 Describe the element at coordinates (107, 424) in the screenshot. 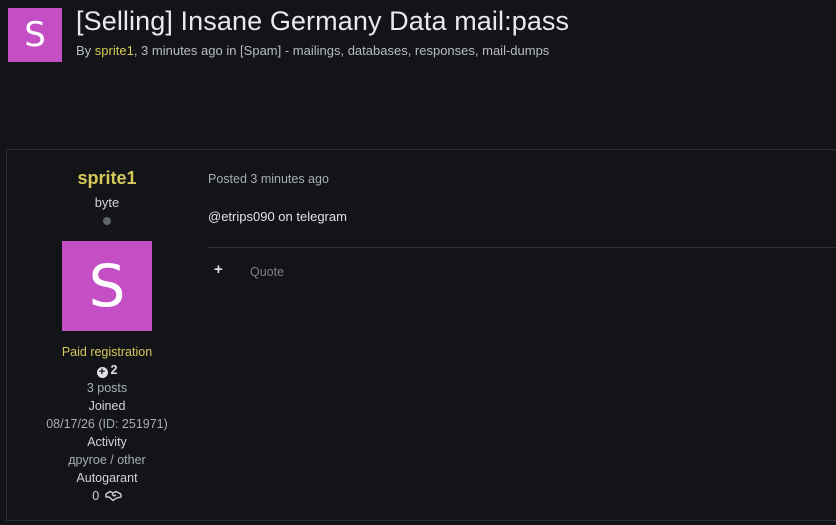

I see `joined-value: 08/17/26 (ID: 251971)` at that location.